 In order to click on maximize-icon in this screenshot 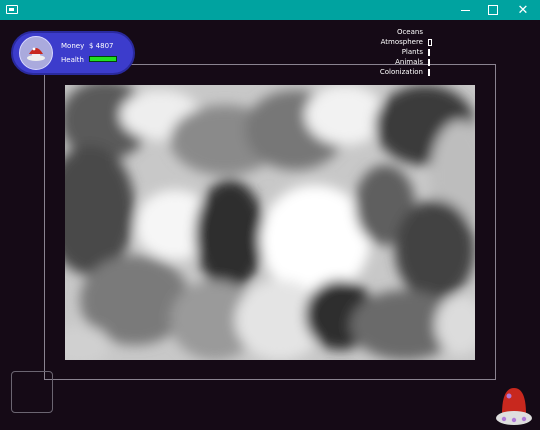, I will do `click(493, 10)`.